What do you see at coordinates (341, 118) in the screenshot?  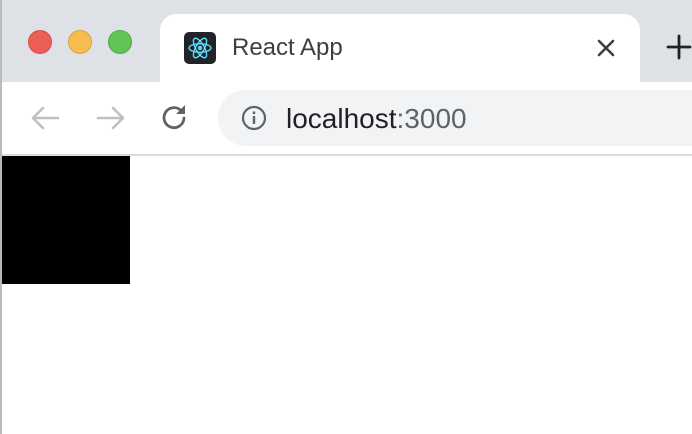 I see `url-host: localhost` at bounding box center [341, 118].